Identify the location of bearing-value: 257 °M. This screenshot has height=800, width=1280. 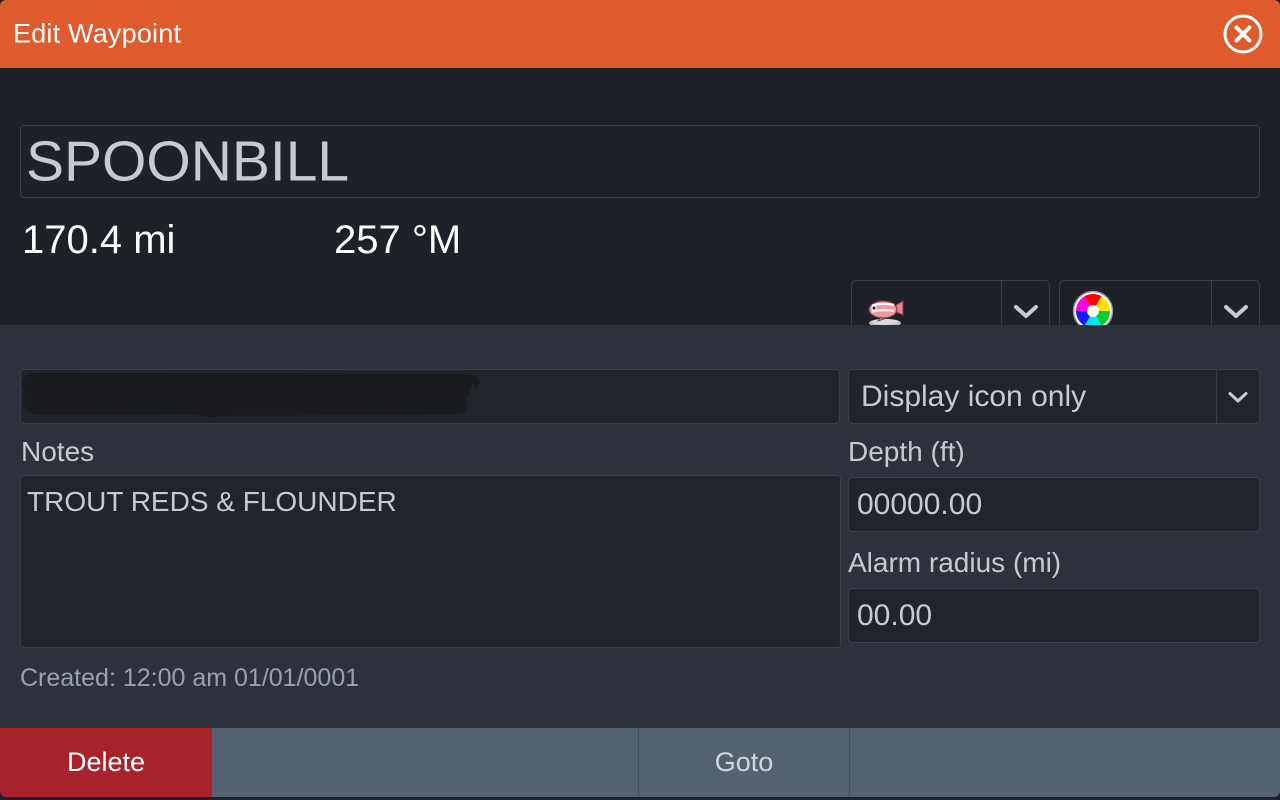
(398, 240).